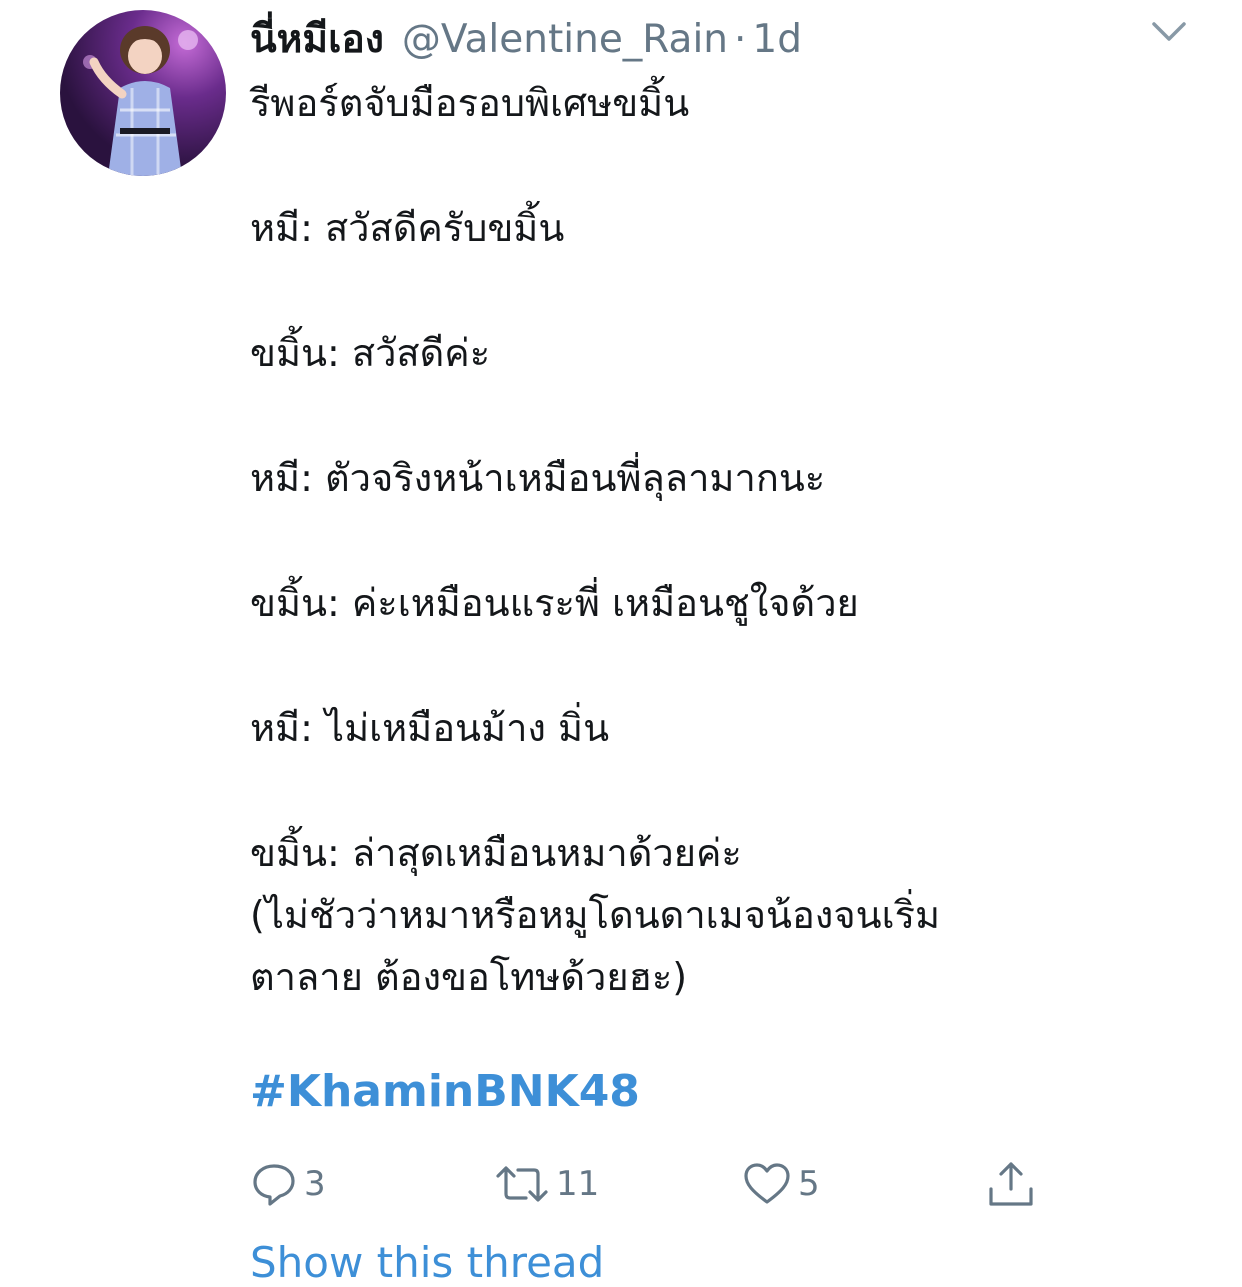  I want to click on retweet-icon, so click(522, 1184).